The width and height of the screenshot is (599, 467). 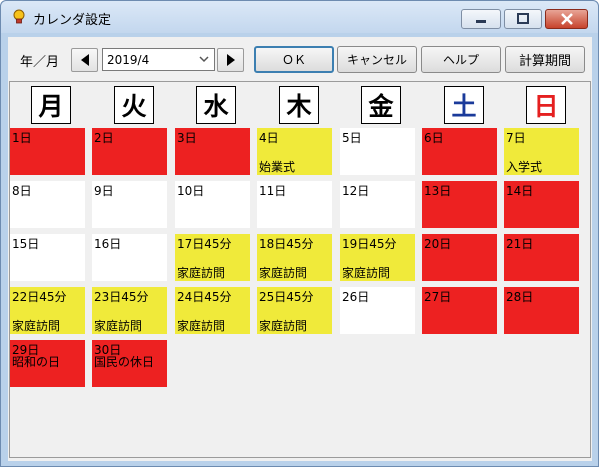 I want to click on close-icon, so click(x=566, y=19).